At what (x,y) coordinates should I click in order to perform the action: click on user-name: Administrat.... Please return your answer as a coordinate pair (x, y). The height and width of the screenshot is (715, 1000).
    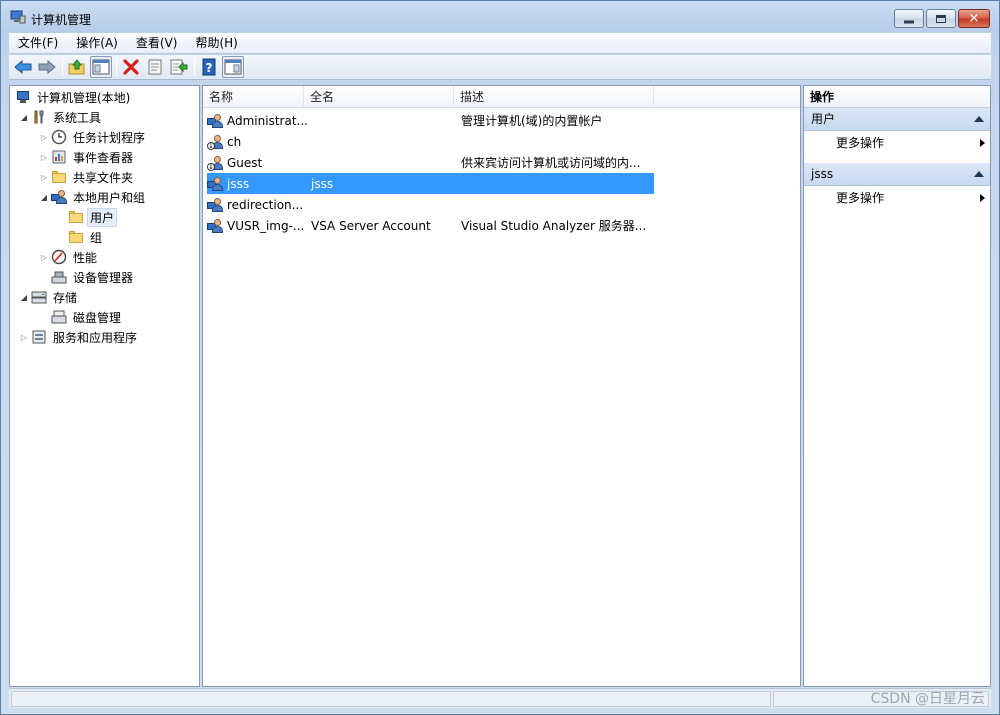
    Looking at the image, I should click on (267, 120).